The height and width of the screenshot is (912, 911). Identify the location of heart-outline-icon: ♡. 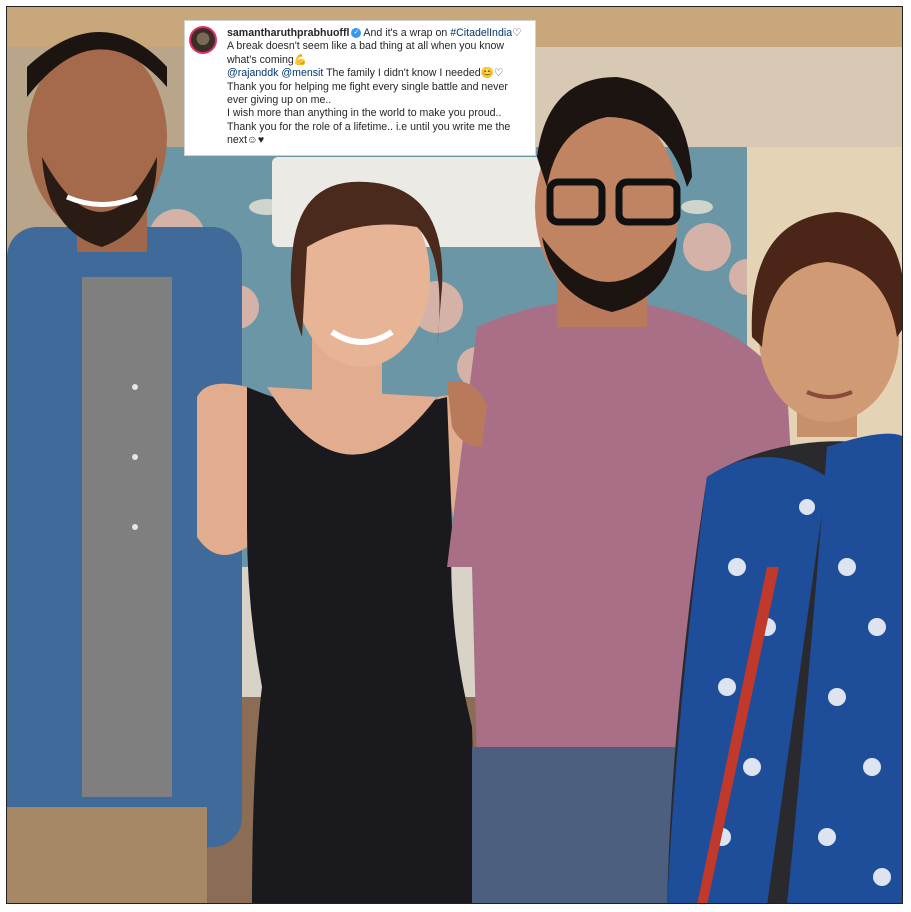
(498, 73).